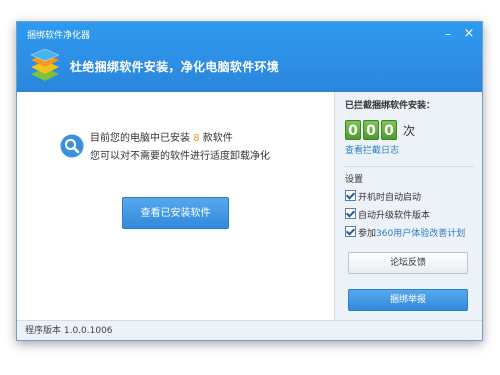  What do you see at coordinates (249, 330) in the screenshot?
I see `status-bar: 程序版本 1.0.0.1006` at bounding box center [249, 330].